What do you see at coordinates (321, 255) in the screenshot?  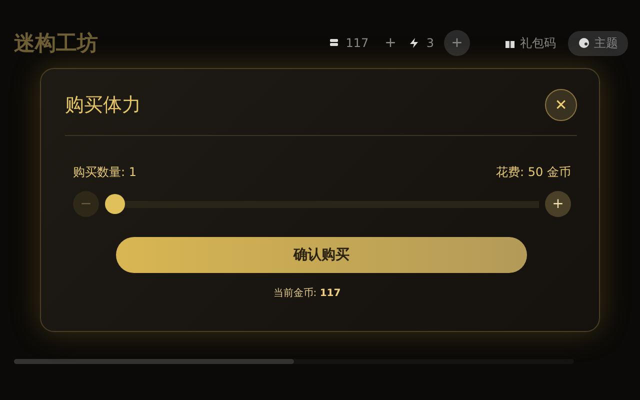 I see `confirm-purchase-button: 确认购买` at bounding box center [321, 255].